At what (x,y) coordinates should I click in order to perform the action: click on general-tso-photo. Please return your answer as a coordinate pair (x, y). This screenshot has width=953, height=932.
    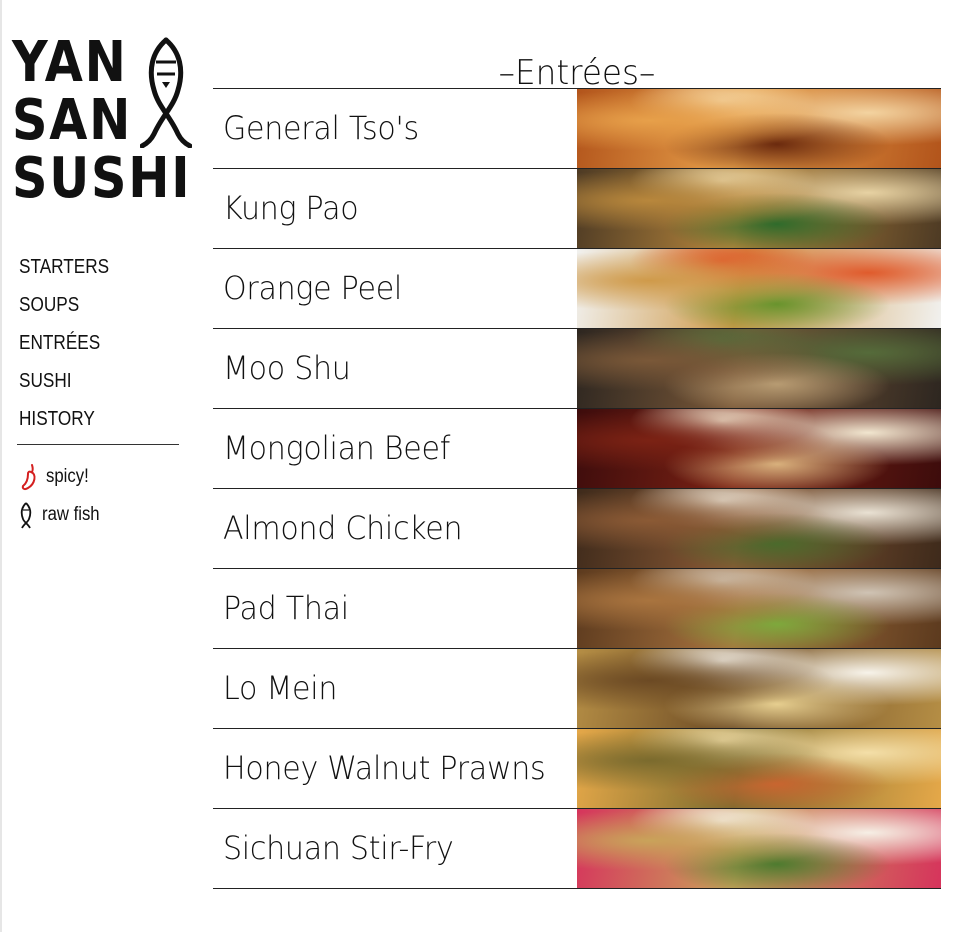
    Looking at the image, I should click on (759, 128).